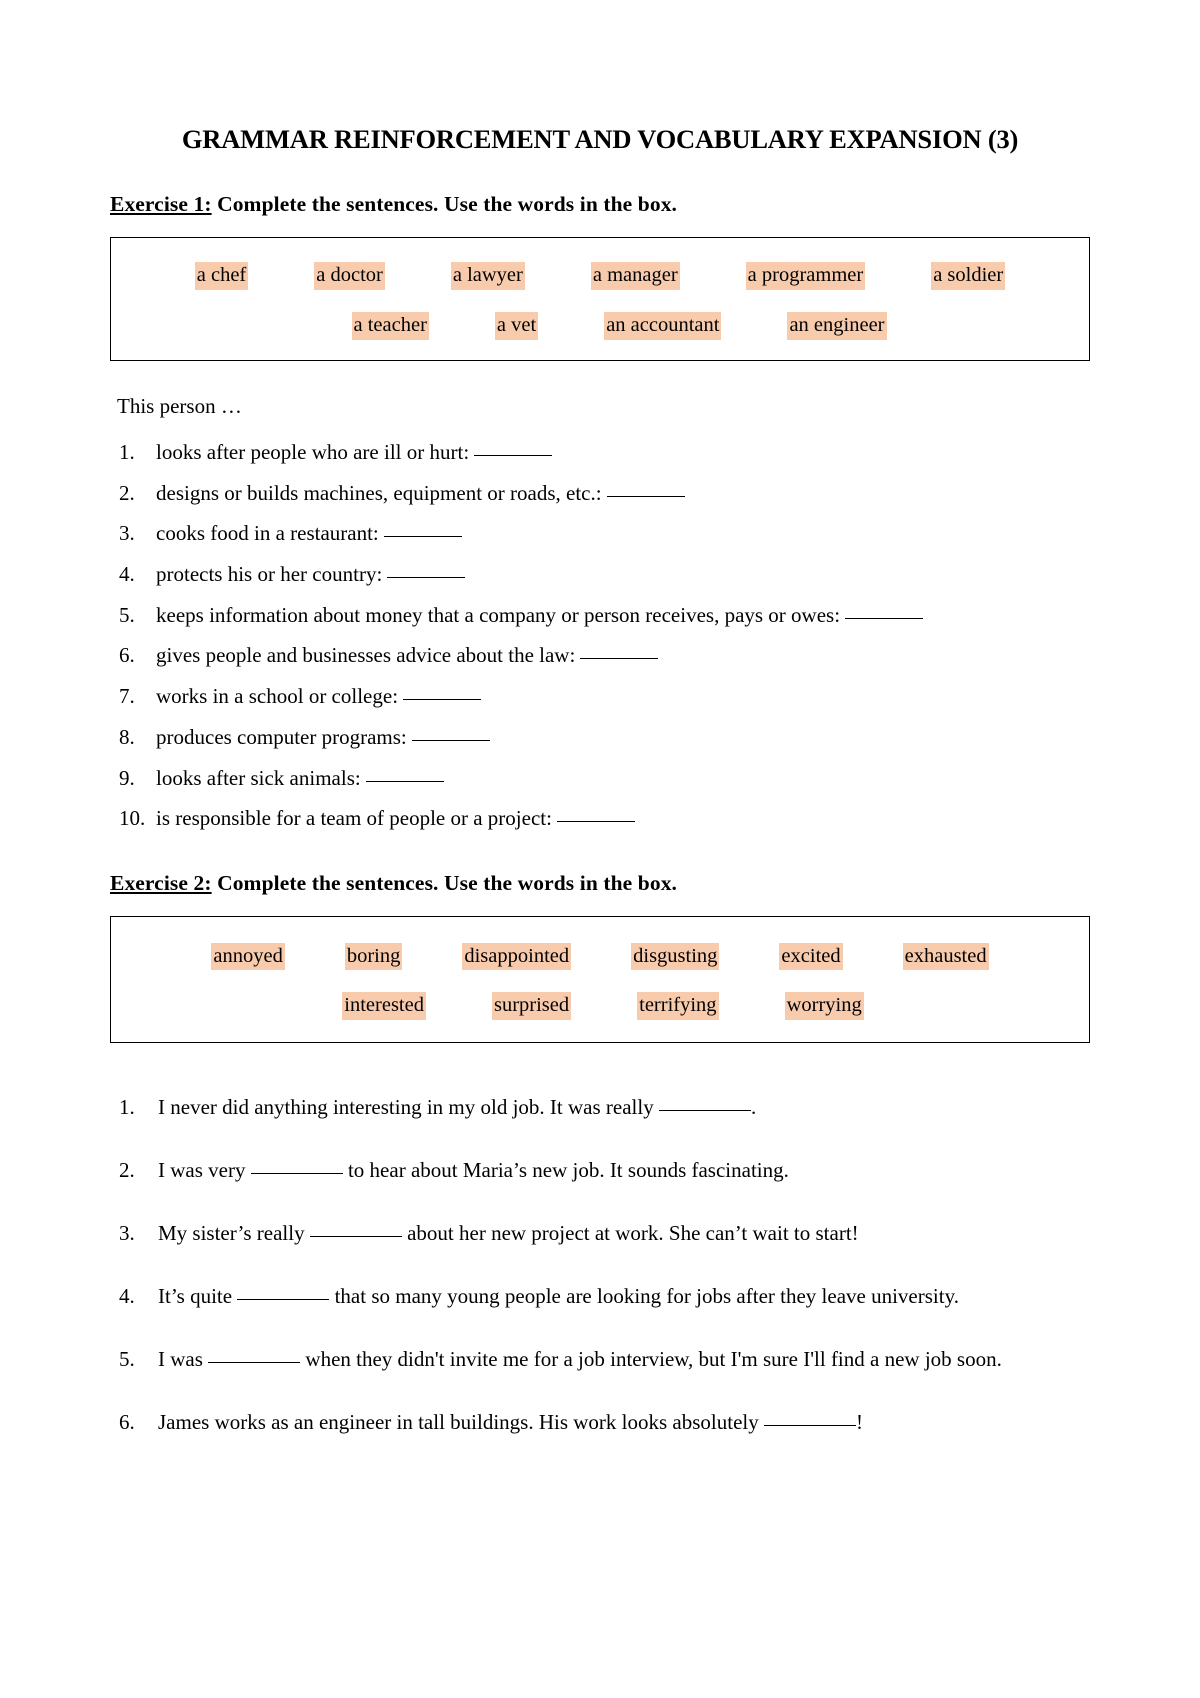  I want to click on item-number: 9., so click(127, 777).